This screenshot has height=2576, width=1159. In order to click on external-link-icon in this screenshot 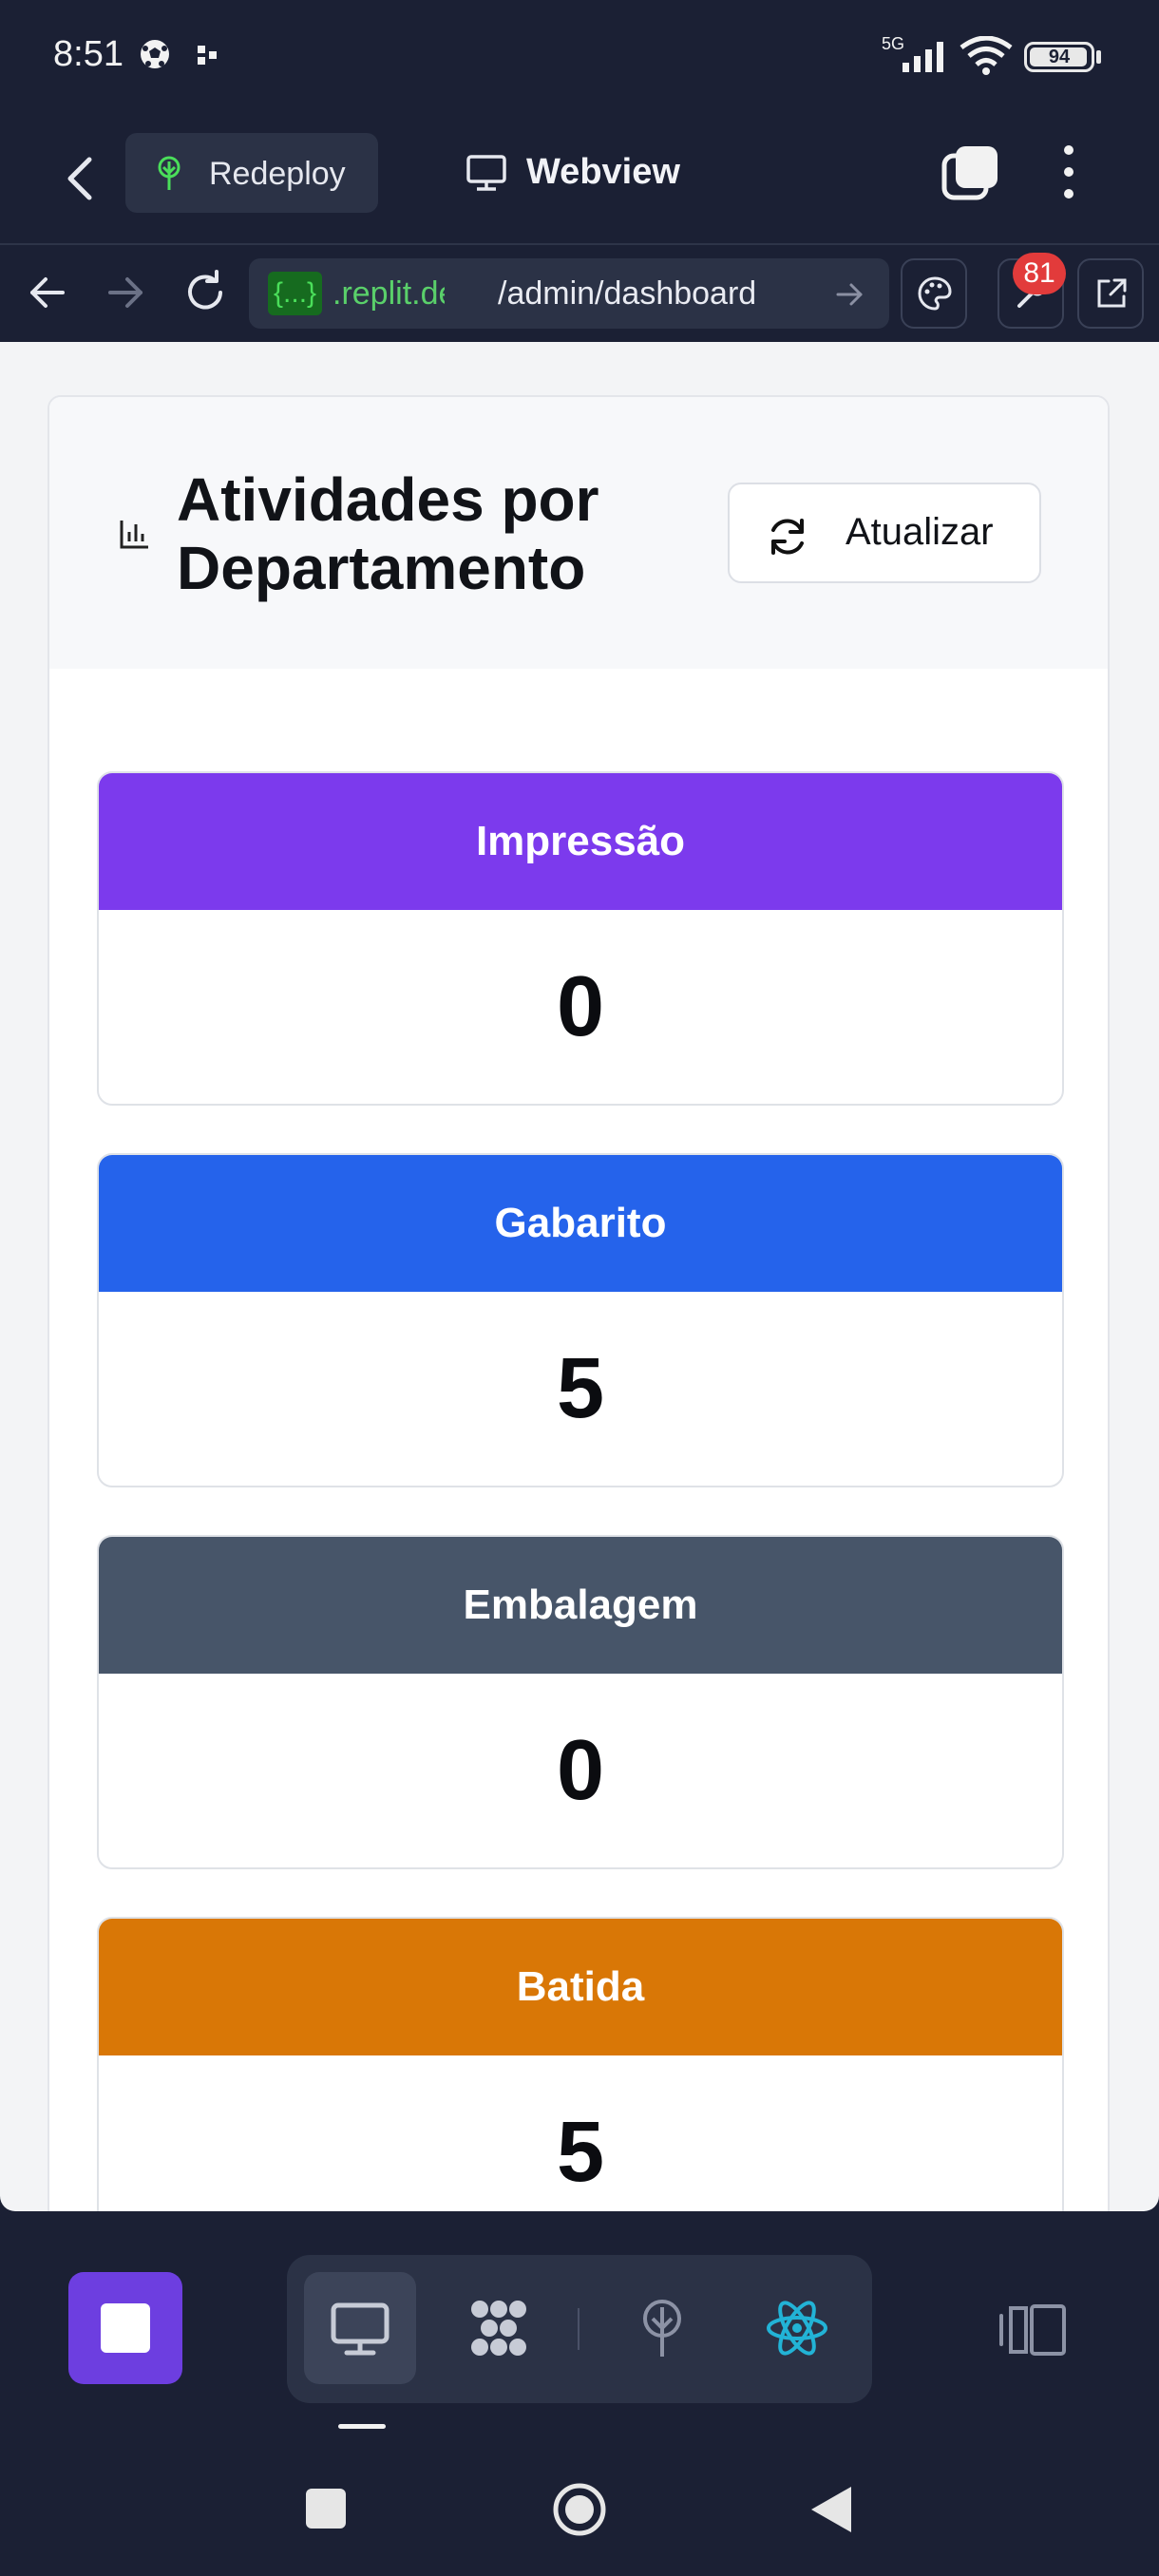, I will do `click(1112, 293)`.